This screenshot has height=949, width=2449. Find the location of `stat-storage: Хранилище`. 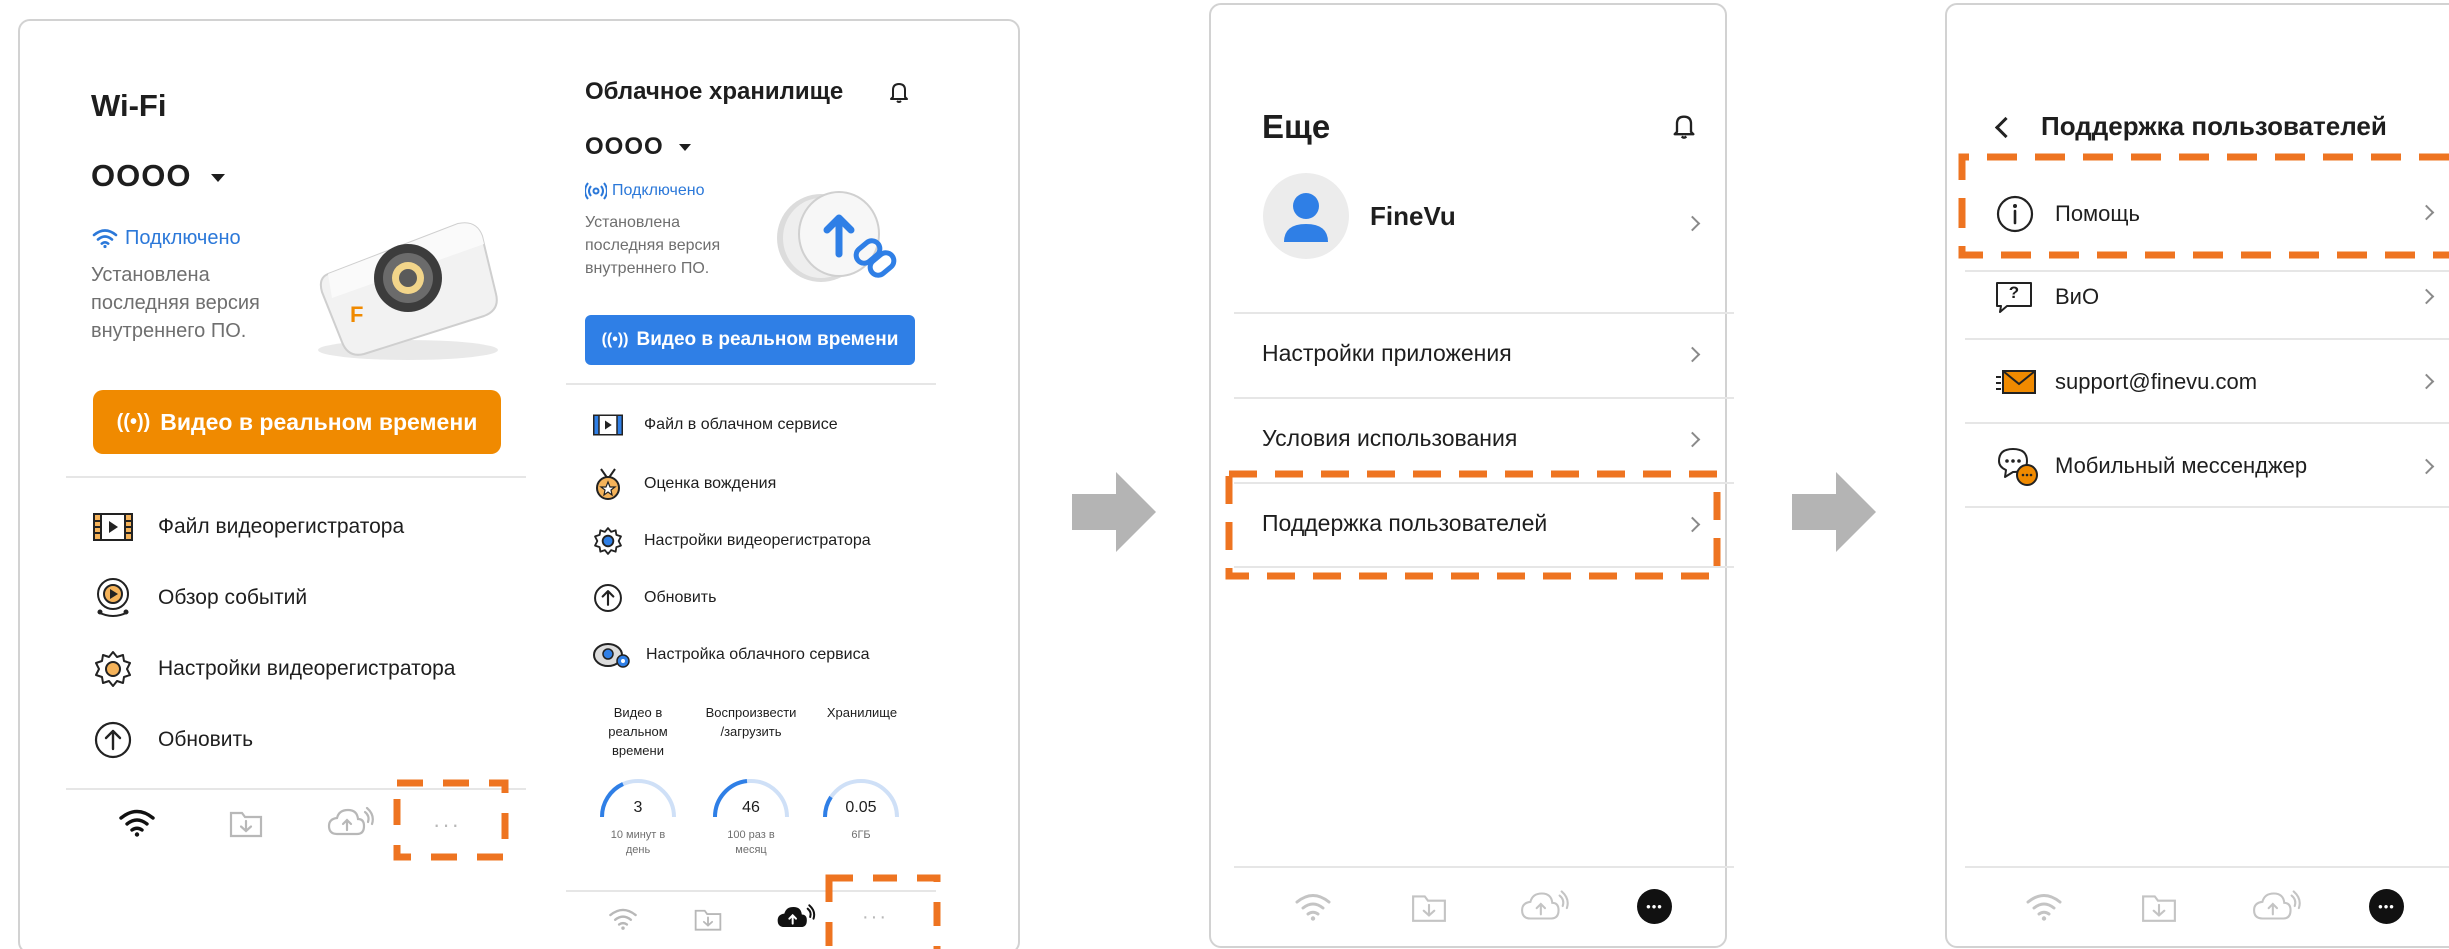

stat-storage: Хранилище is located at coordinates (862, 712).